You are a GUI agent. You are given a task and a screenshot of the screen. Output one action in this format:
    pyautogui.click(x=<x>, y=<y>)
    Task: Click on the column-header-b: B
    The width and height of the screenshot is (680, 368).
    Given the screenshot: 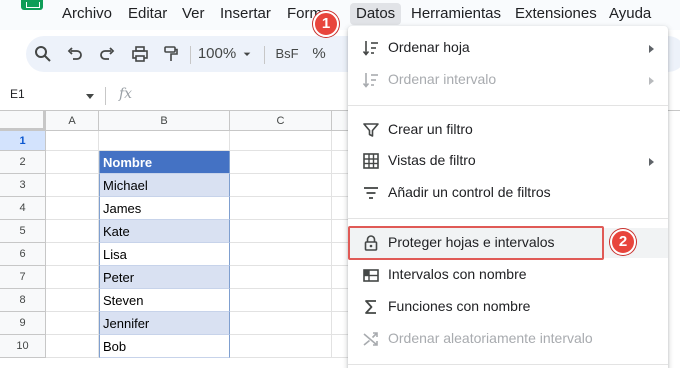 What is the action you would take?
    pyautogui.click(x=164, y=121)
    